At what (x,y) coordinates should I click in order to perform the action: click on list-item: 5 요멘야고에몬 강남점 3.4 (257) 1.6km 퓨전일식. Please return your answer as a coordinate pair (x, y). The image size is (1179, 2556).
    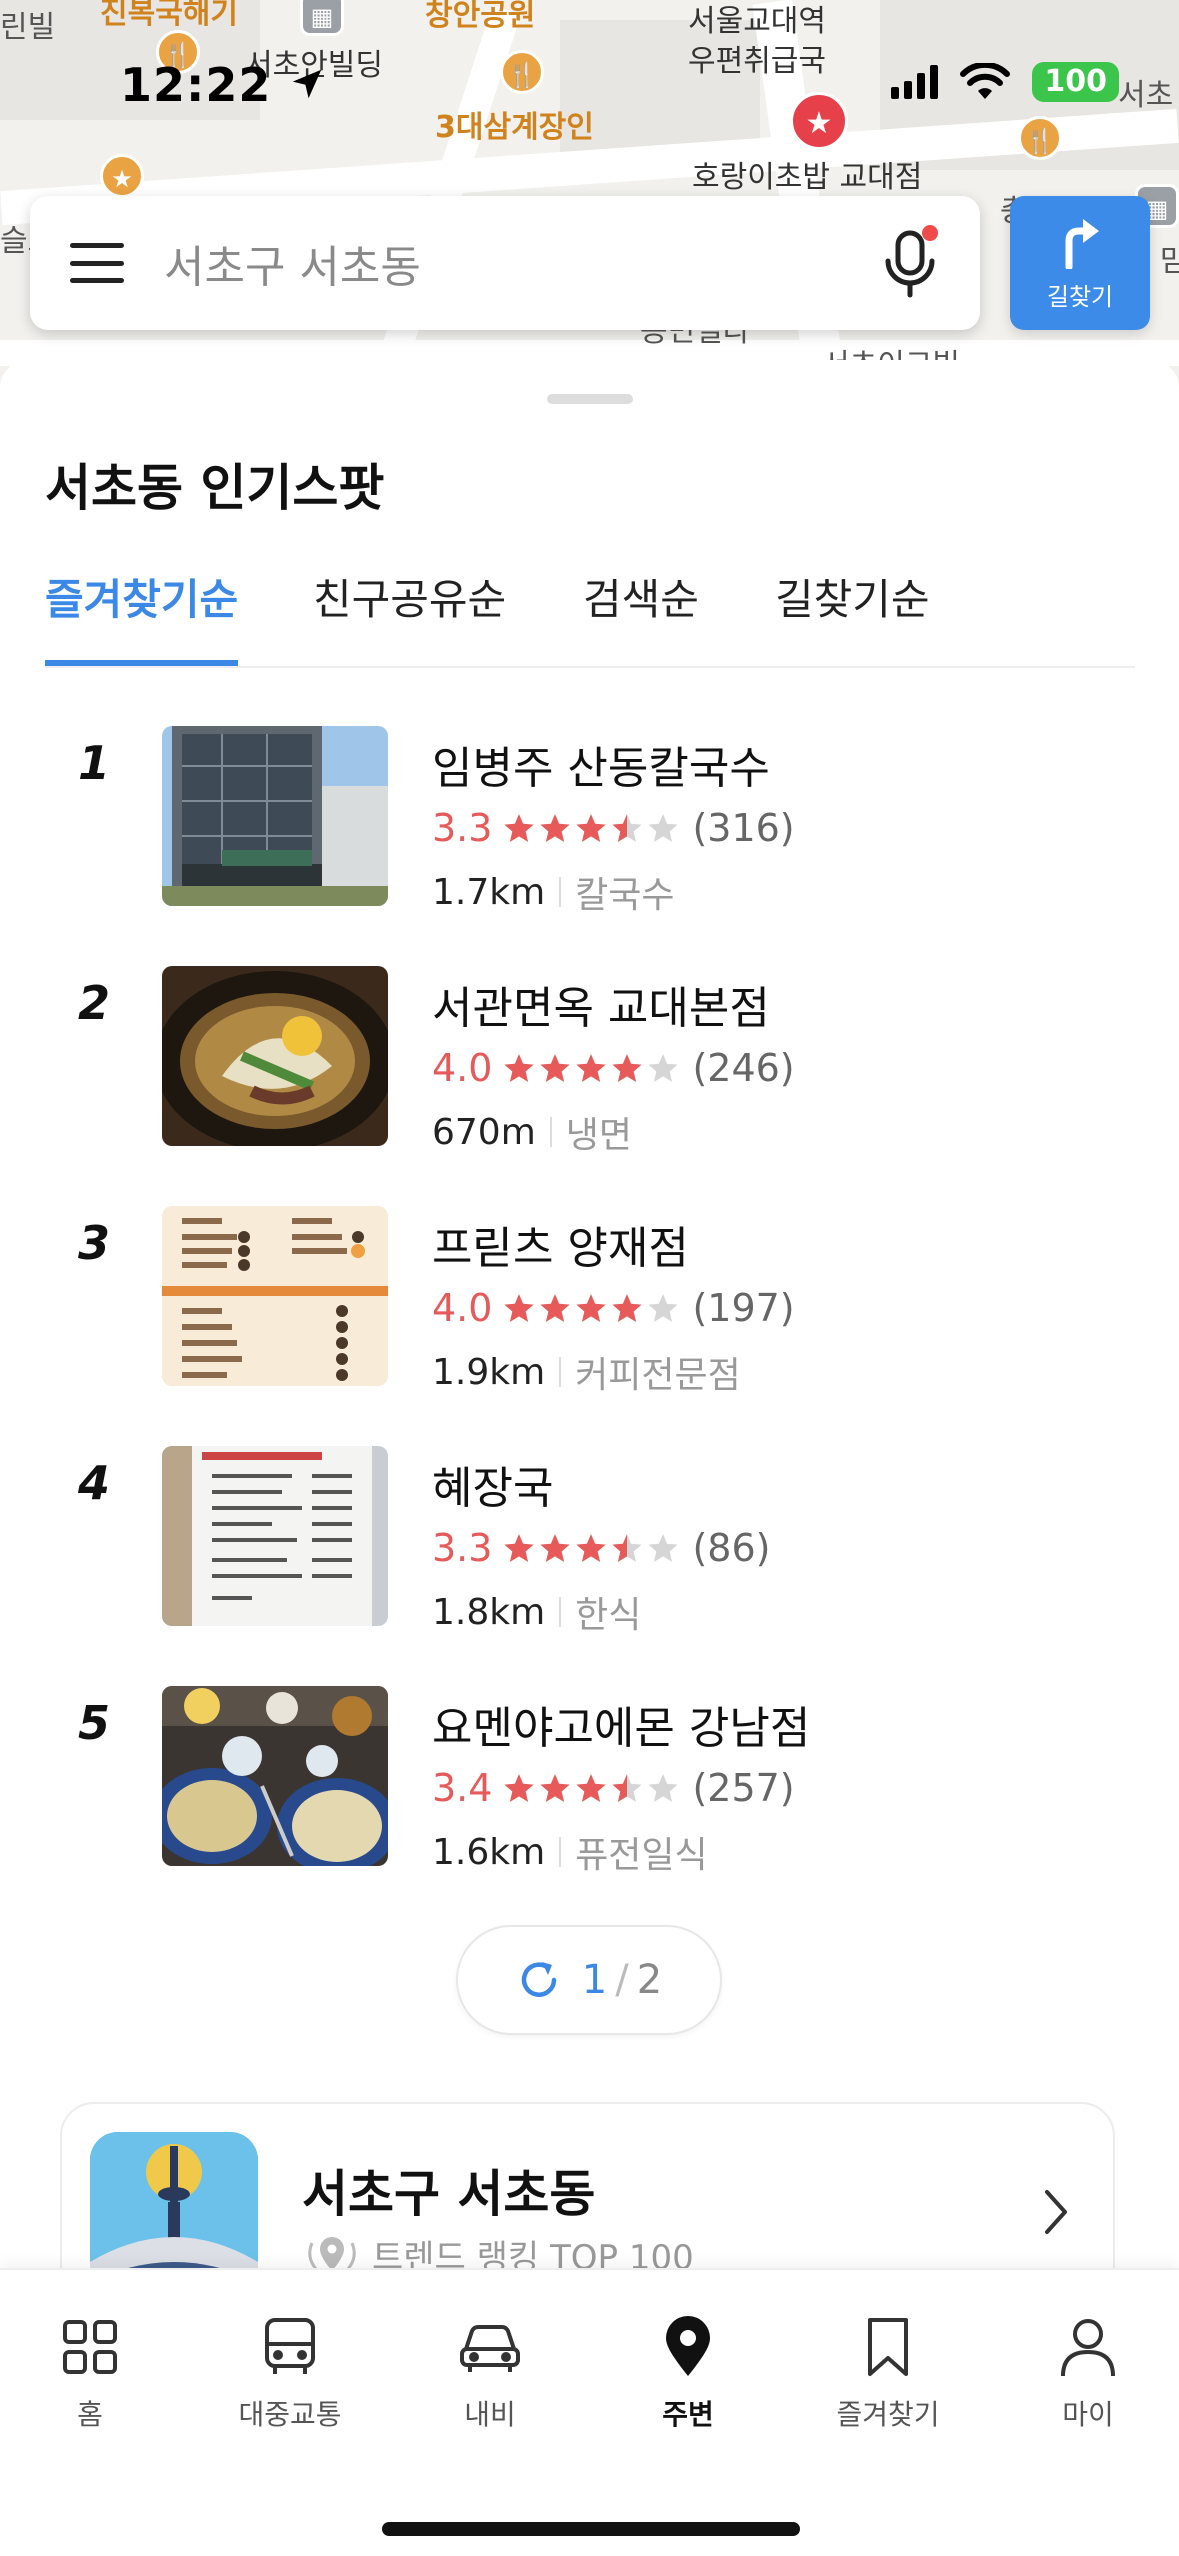
    Looking at the image, I should click on (589, 1786).